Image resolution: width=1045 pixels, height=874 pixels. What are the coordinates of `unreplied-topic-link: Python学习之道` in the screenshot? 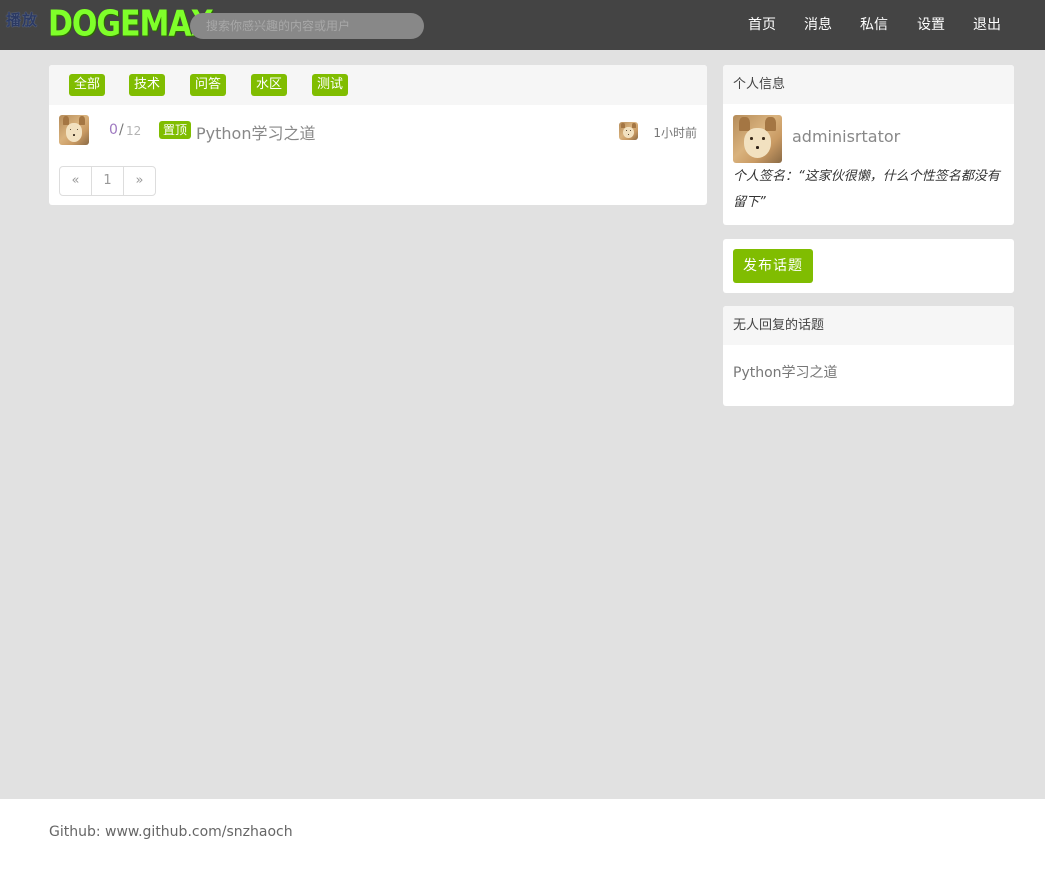 It's located at (785, 372).